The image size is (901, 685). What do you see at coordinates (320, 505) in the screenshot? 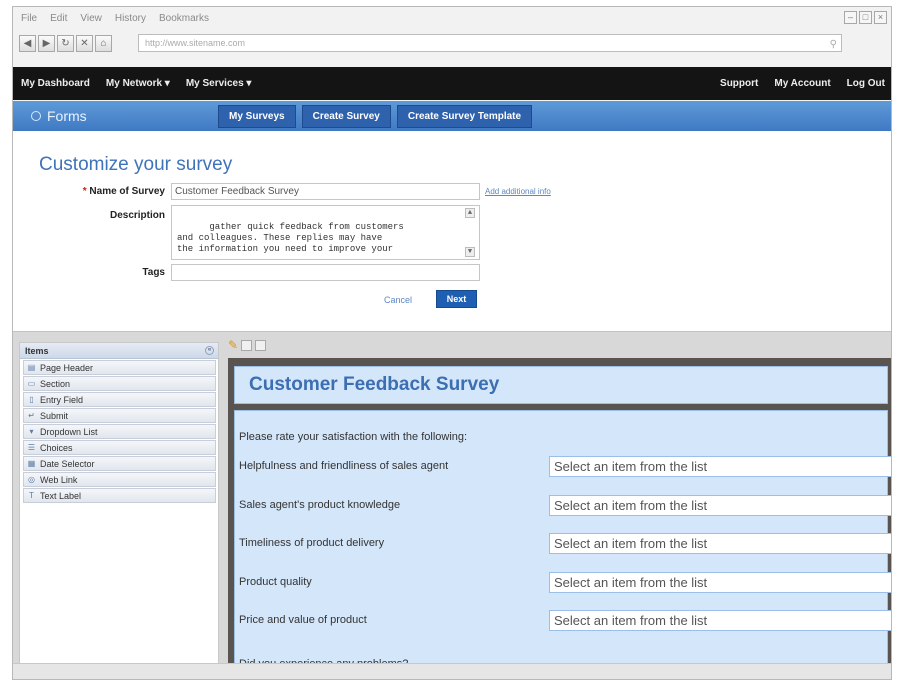
I see `question-label: Sales agent's product knowledge` at bounding box center [320, 505].